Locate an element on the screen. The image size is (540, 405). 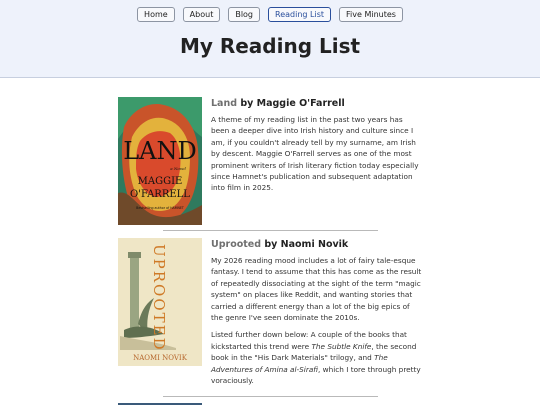
land-book-author: by Maggie O'Farrell is located at coordinates (291, 103).